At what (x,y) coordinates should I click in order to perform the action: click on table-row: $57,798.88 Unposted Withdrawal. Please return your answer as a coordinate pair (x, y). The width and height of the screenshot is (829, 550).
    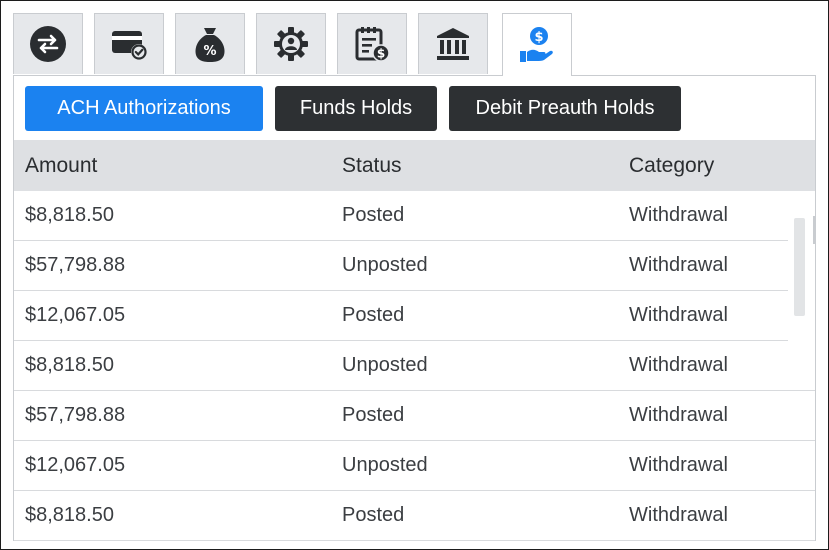
    Looking at the image, I should click on (401, 266).